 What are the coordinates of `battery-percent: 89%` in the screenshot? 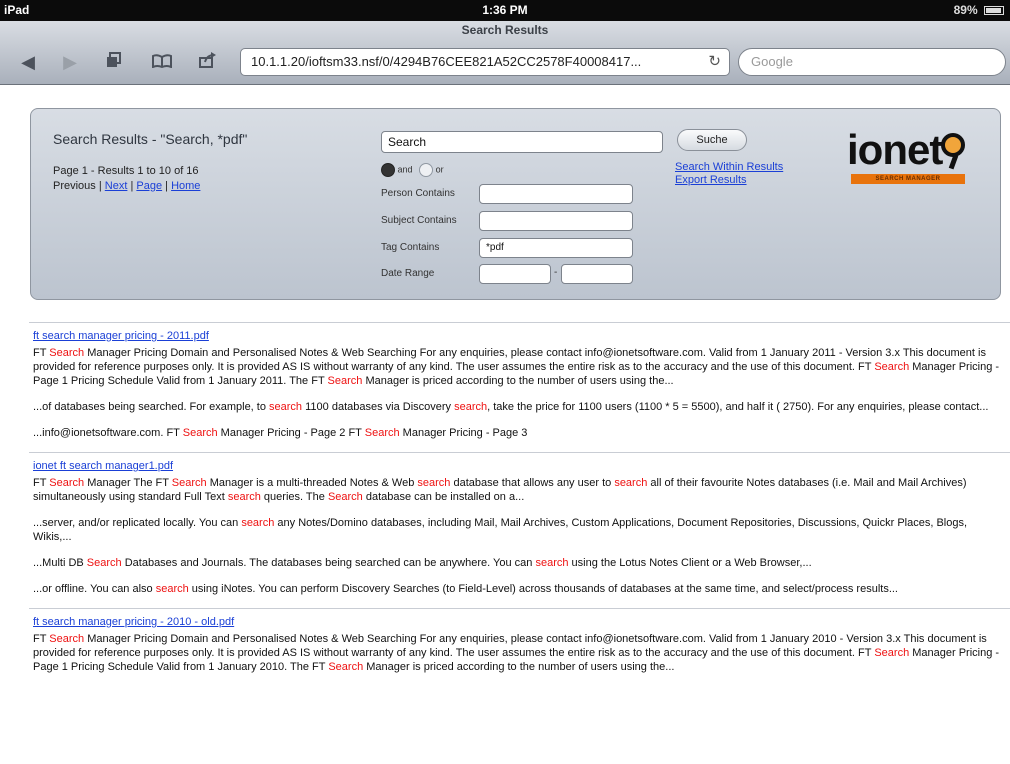 It's located at (965, 10).